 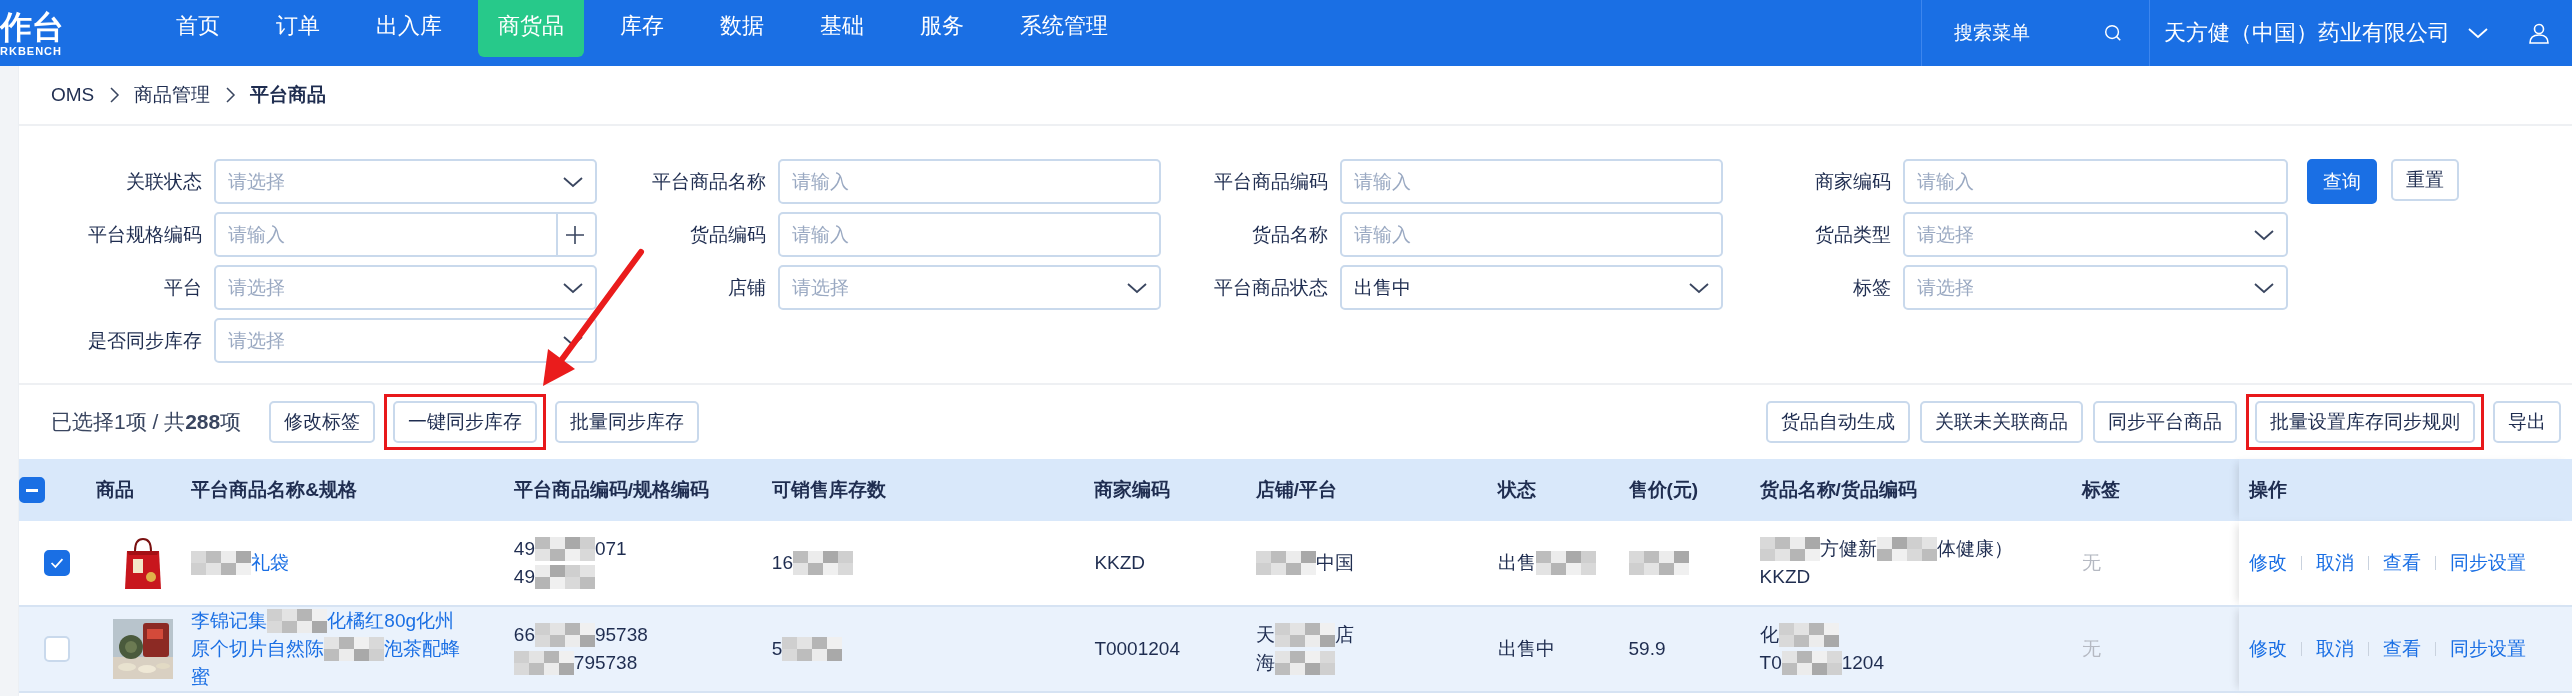 What do you see at coordinates (145, 234) in the screenshot?
I see `field-label: 平台规格编码` at bounding box center [145, 234].